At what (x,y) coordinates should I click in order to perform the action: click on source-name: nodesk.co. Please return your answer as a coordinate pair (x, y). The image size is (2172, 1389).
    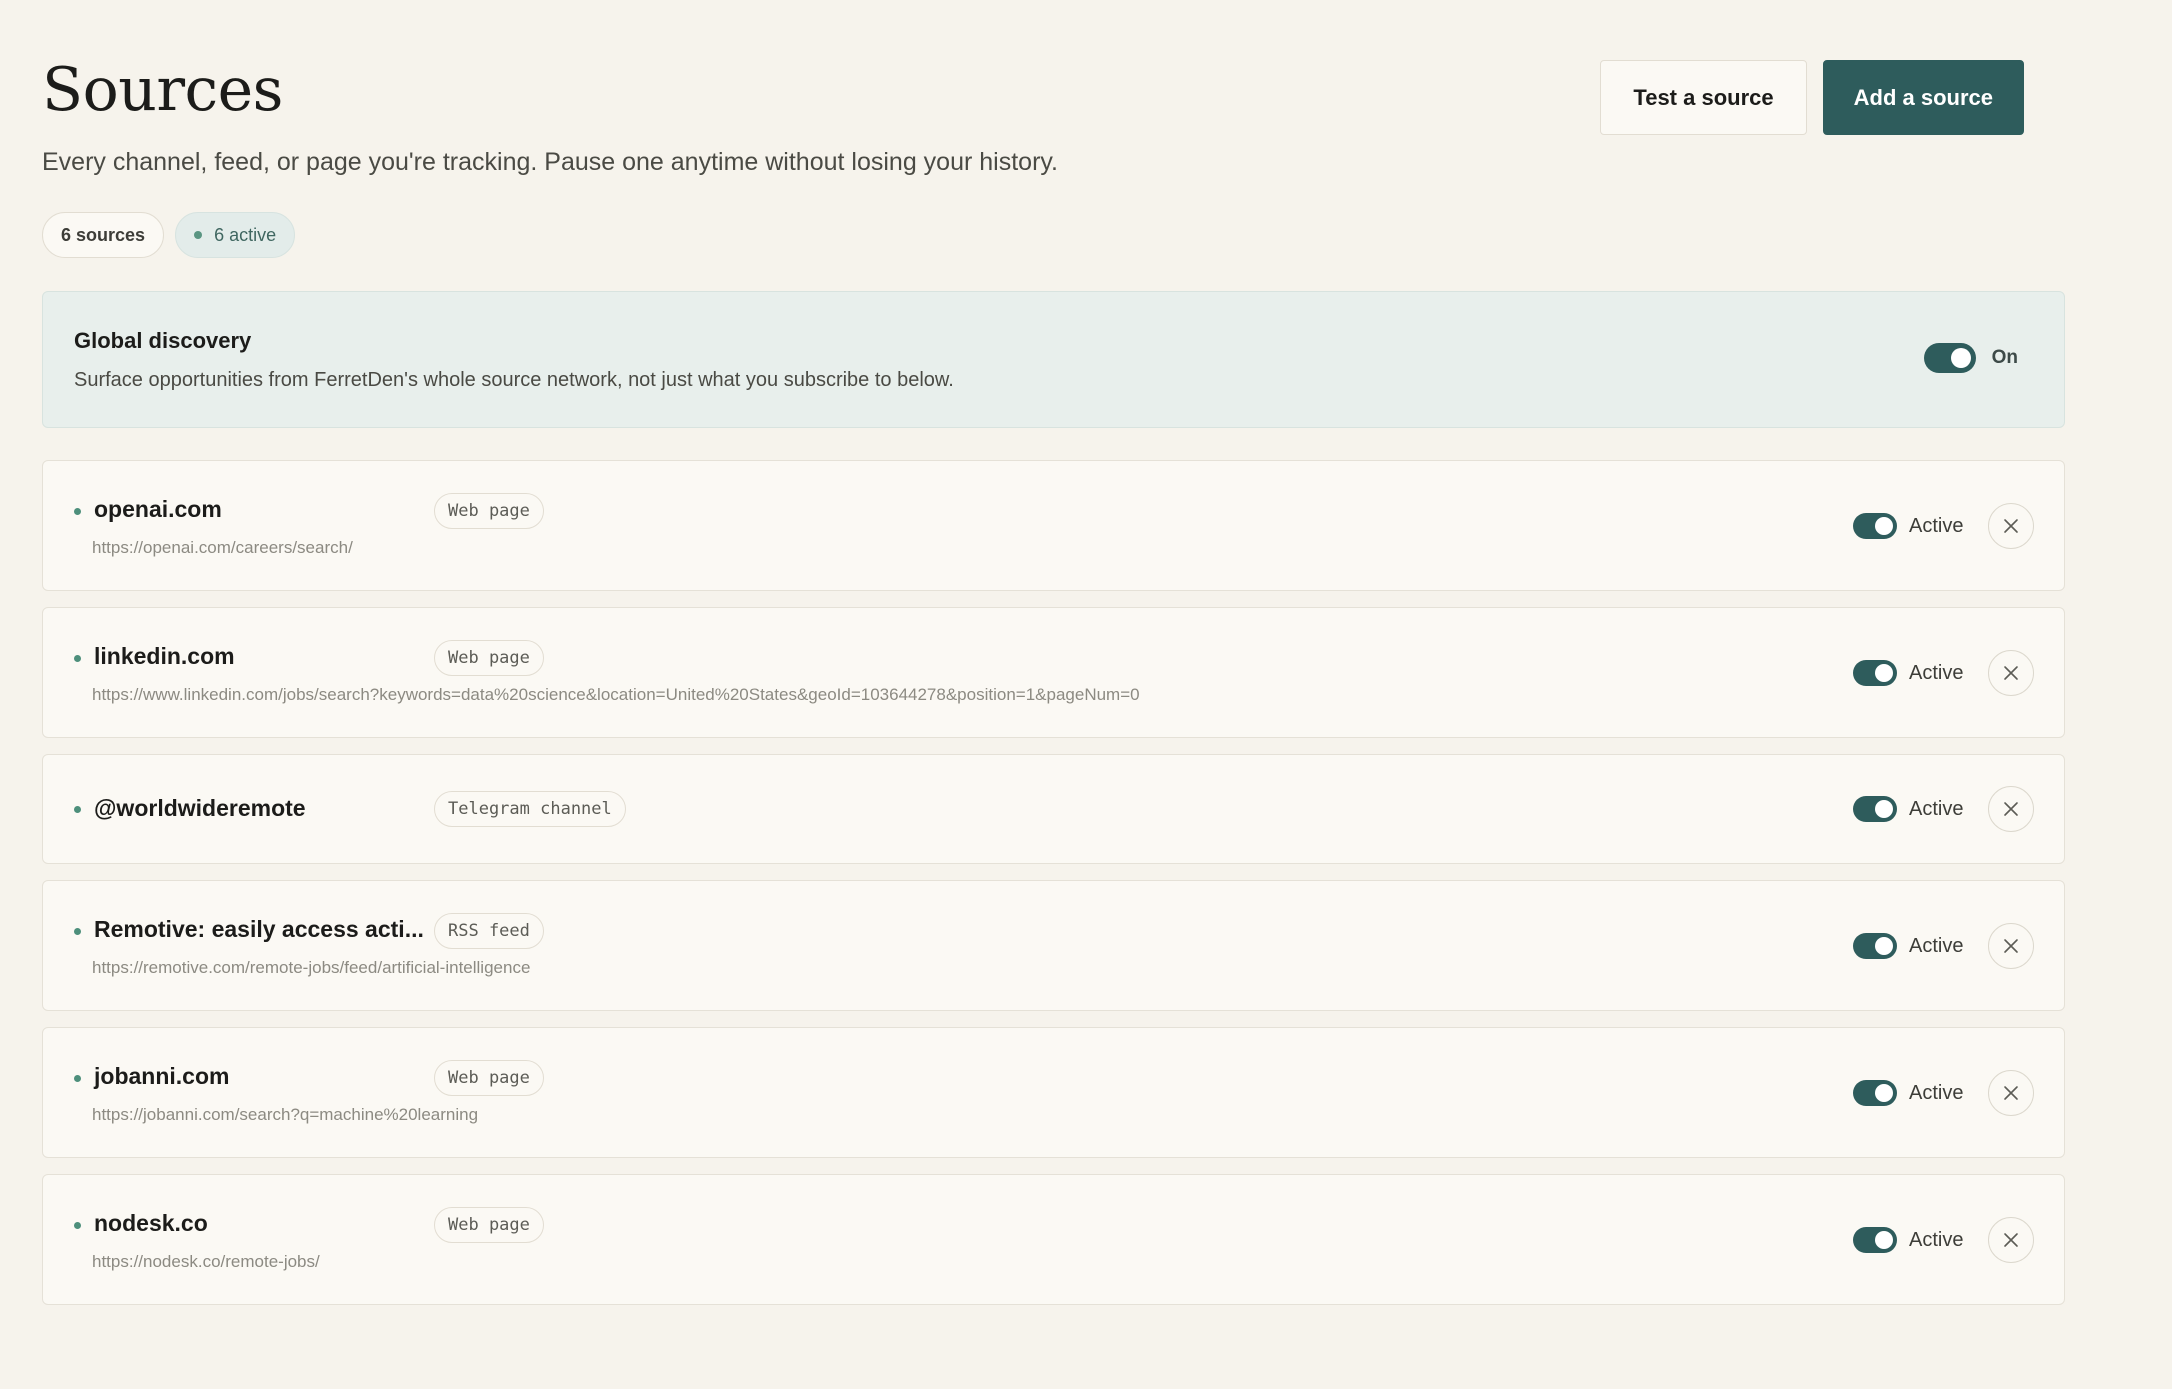
    Looking at the image, I should click on (151, 1223).